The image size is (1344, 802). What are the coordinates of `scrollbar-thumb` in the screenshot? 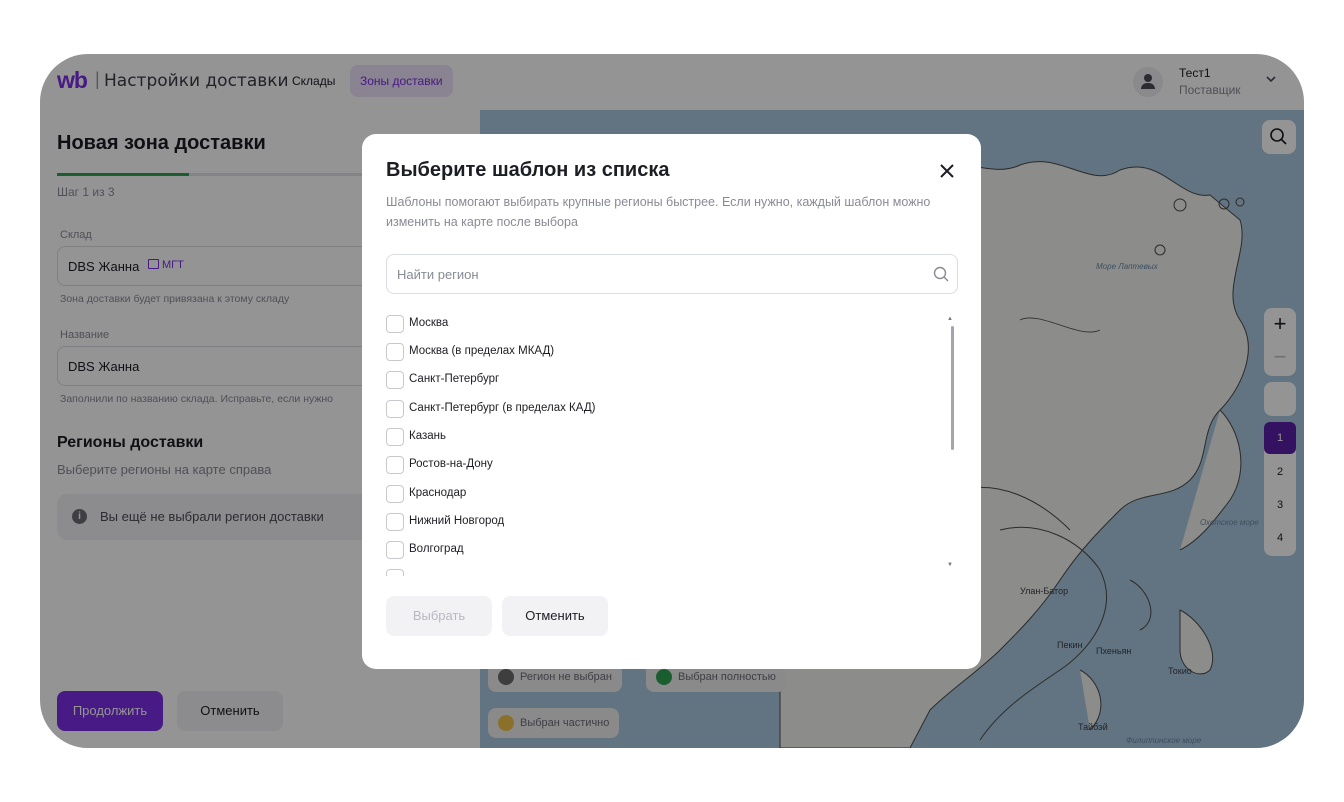 It's located at (952, 388).